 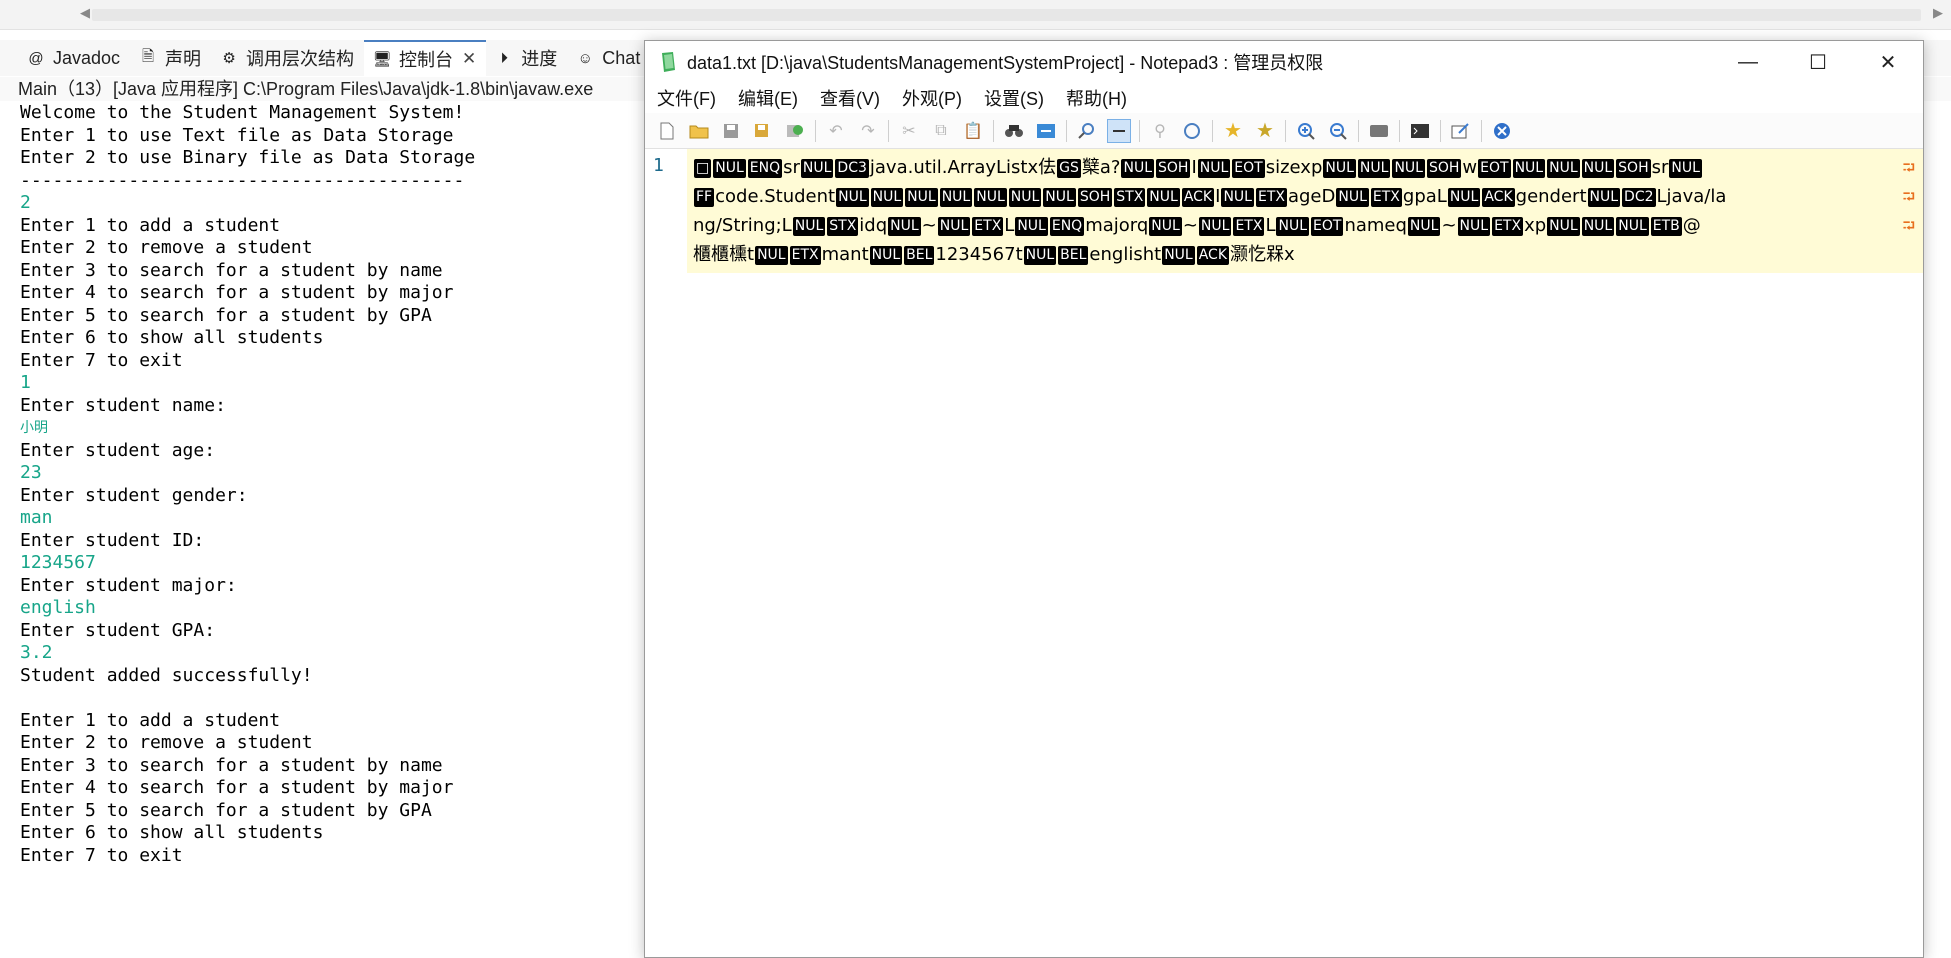 What do you see at coordinates (1449, 225) in the screenshot?
I see `text-run: ~` at bounding box center [1449, 225].